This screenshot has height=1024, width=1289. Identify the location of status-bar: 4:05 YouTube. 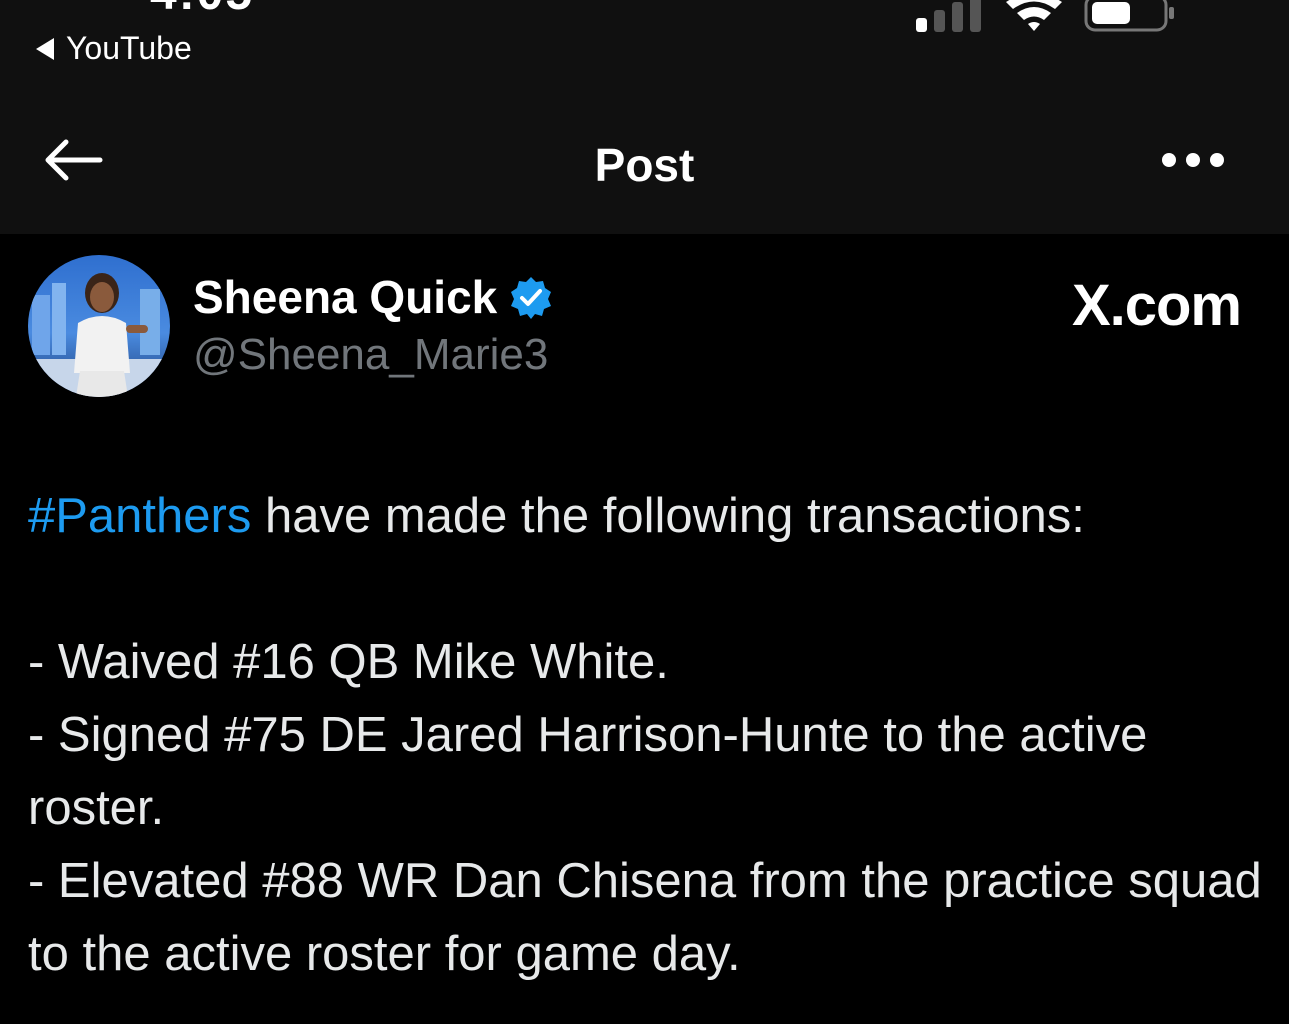
(644, 45).